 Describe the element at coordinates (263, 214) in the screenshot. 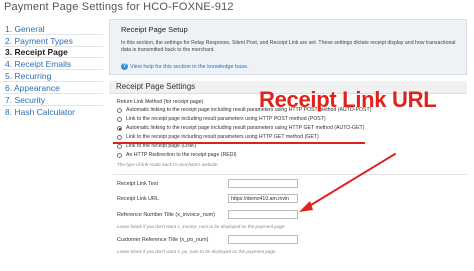

I see `reference-number-title-input` at that location.